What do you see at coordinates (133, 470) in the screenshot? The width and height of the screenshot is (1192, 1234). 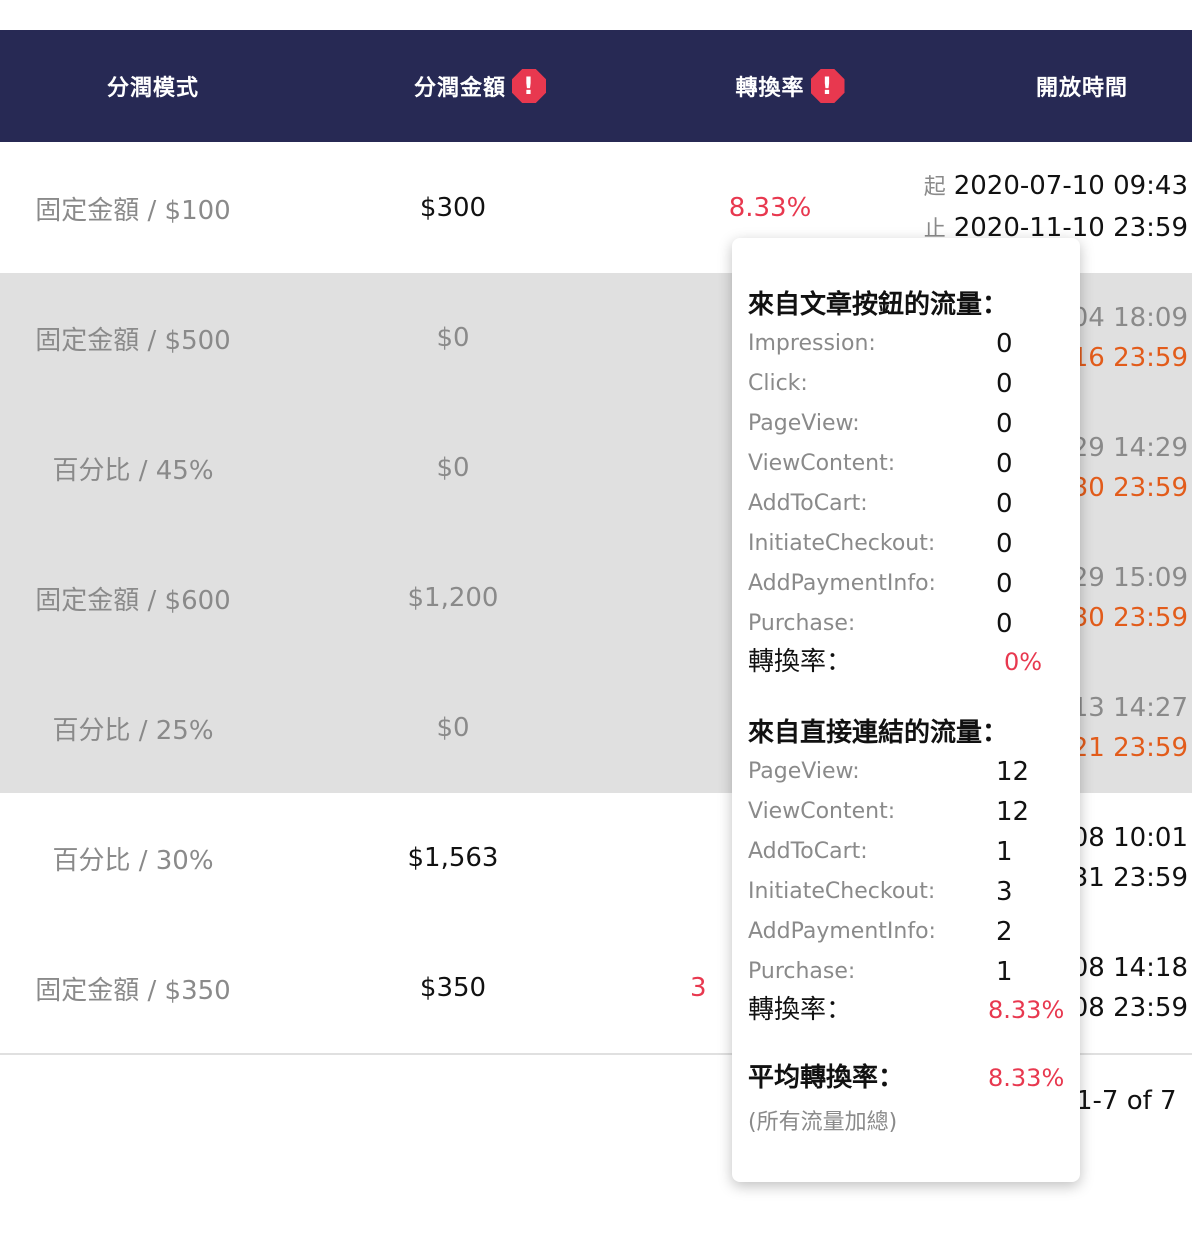 I see `profit-mode: 百分比 / 45%` at bounding box center [133, 470].